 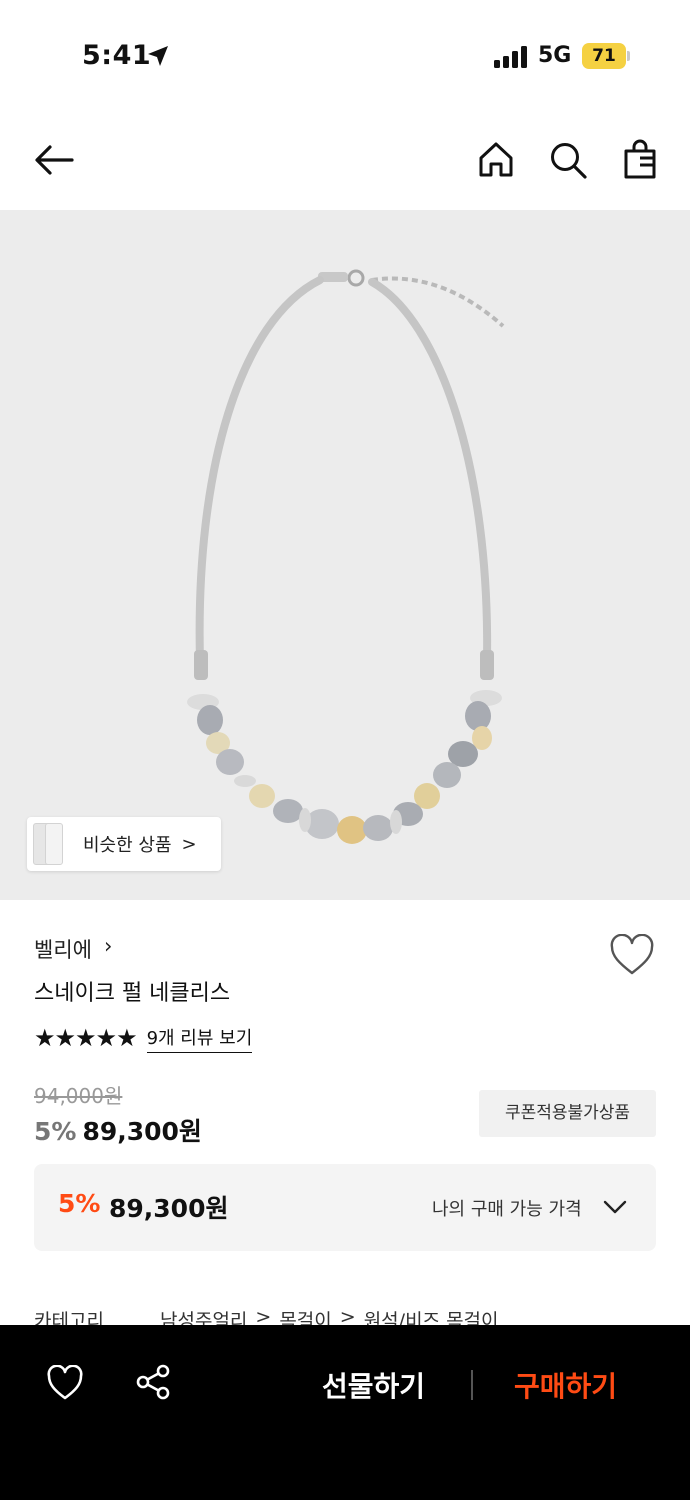 What do you see at coordinates (640, 160) in the screenshot?
I see `shopping-bag-icon` at bounding box center [640, 160].